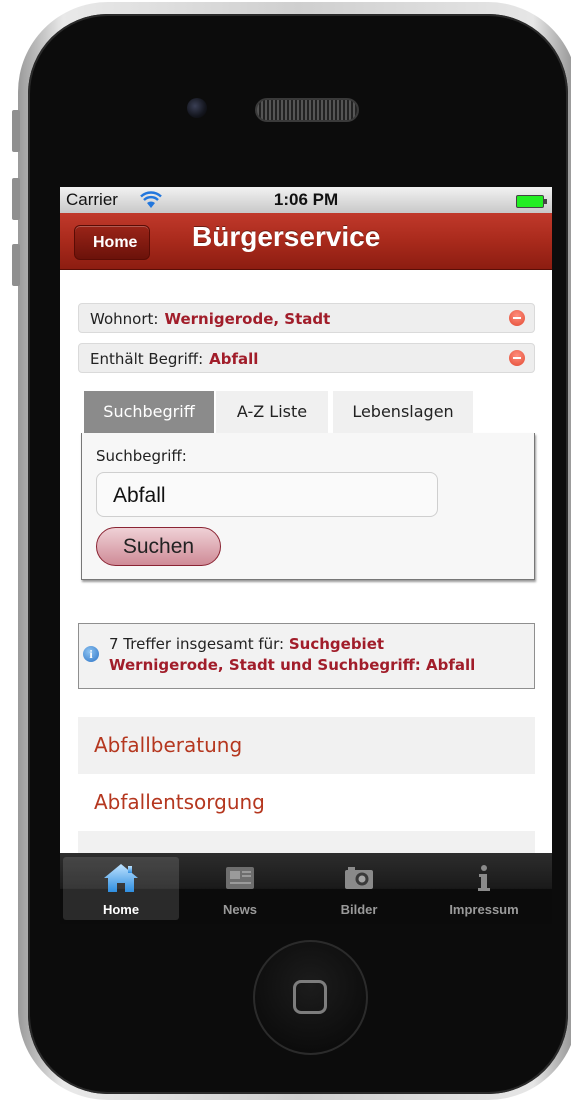  What do you see at coordinates (359, 878) in the screenshot?
I see `camera-icon` at bounding box center [359, 878].